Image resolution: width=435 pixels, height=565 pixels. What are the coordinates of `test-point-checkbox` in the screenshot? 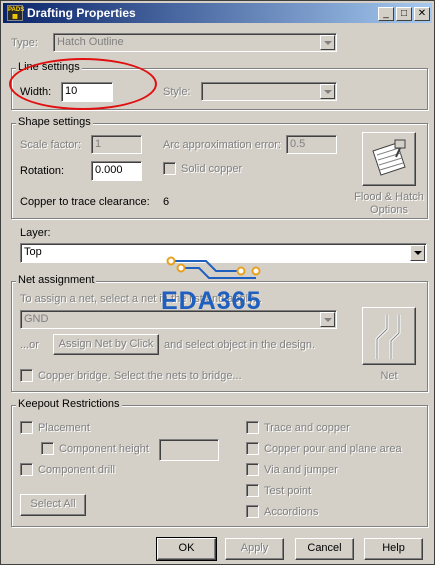 It's located at (252, 490).